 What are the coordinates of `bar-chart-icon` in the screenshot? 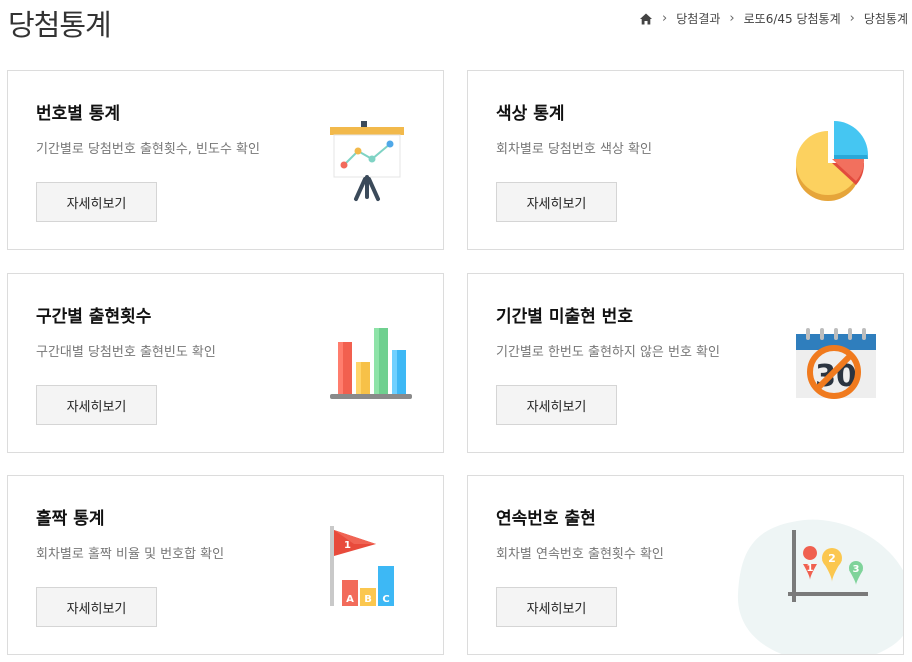 It's located at (371, 363).